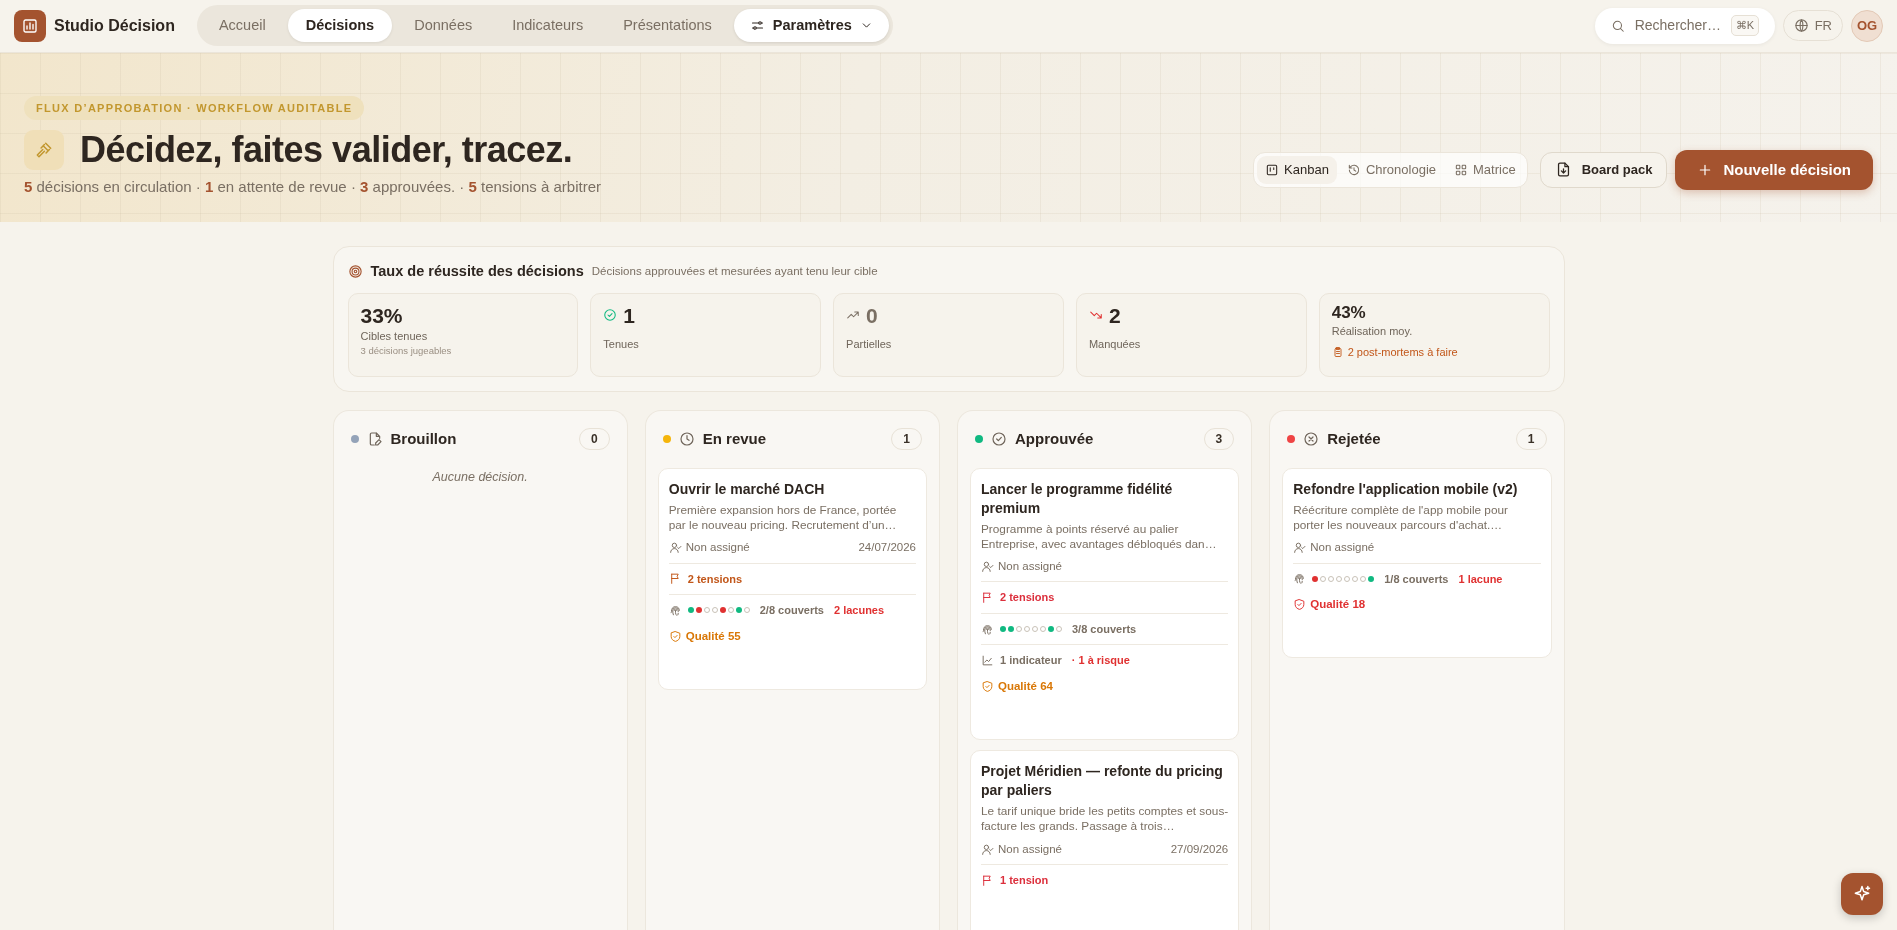 The height and width of the screenshot is (930, 1897). What do you see at coordinates (629, 315) in the screenshot?
I see `stat-value: 1` at bounding box center [629, 315].